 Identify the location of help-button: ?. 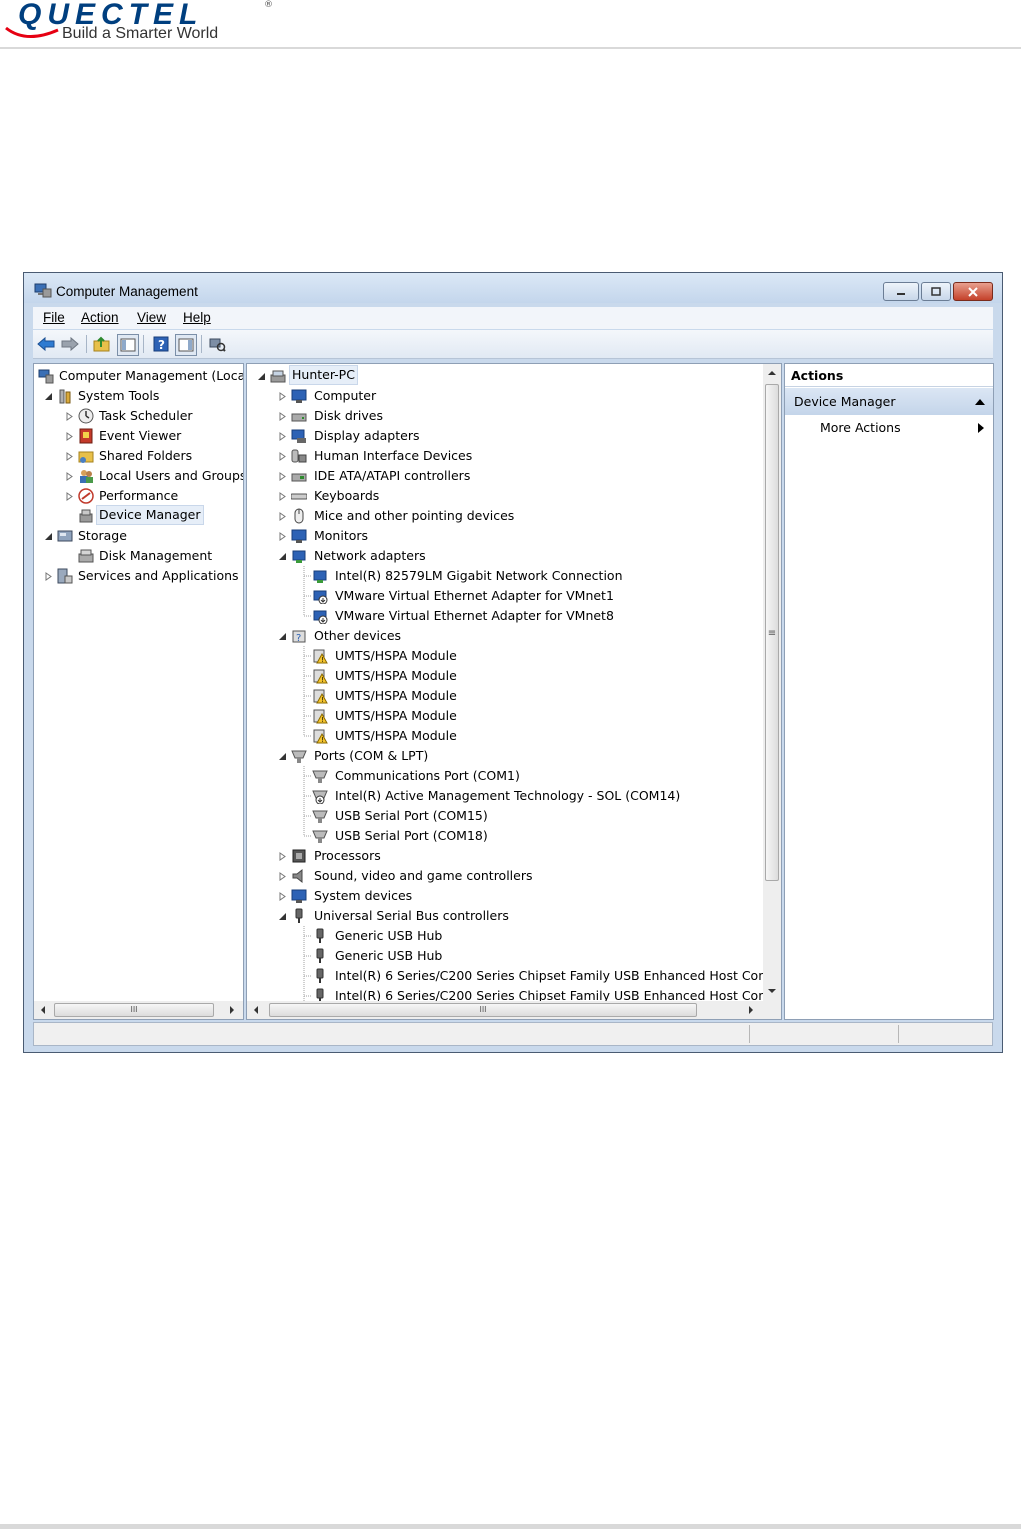
(161, 344).